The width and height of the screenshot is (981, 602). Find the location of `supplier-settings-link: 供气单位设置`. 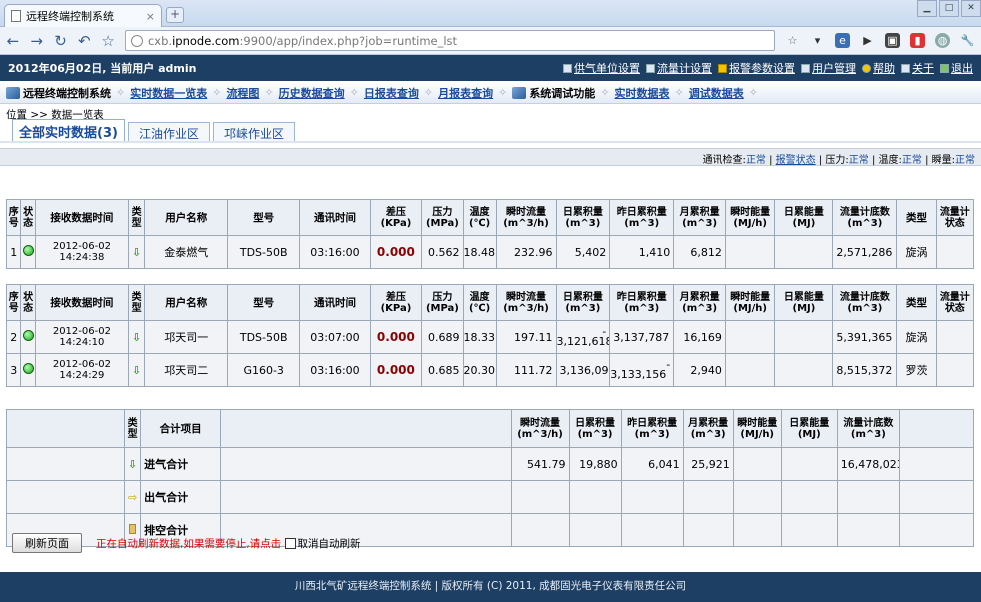

supplier-settings-link: 供气单位设置 is located at coordinates (601, 68).